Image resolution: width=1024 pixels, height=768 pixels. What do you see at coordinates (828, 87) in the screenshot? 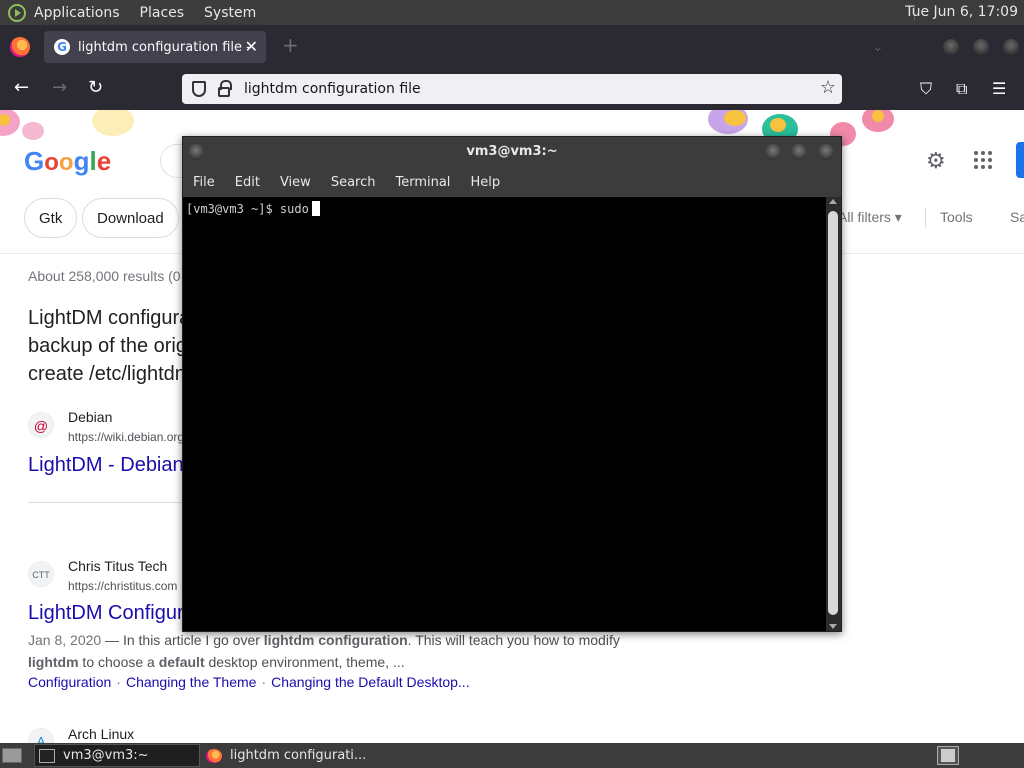
I see `bookmark-star-icon: ☆` at bounding box center [828, 87].